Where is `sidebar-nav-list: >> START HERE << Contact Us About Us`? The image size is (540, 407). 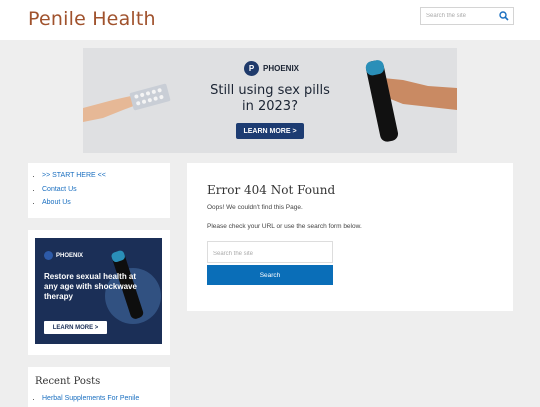
sidebar-nav-list: >> START HERE << Contact Us About Us is located at coordinates (99, 186).